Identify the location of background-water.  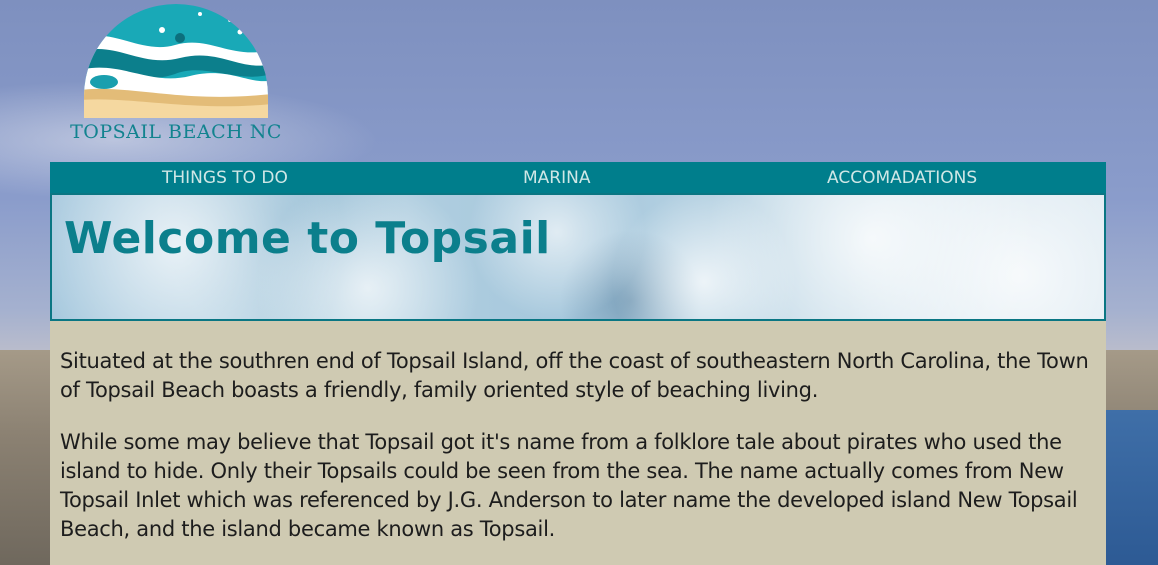
(1128, 487).